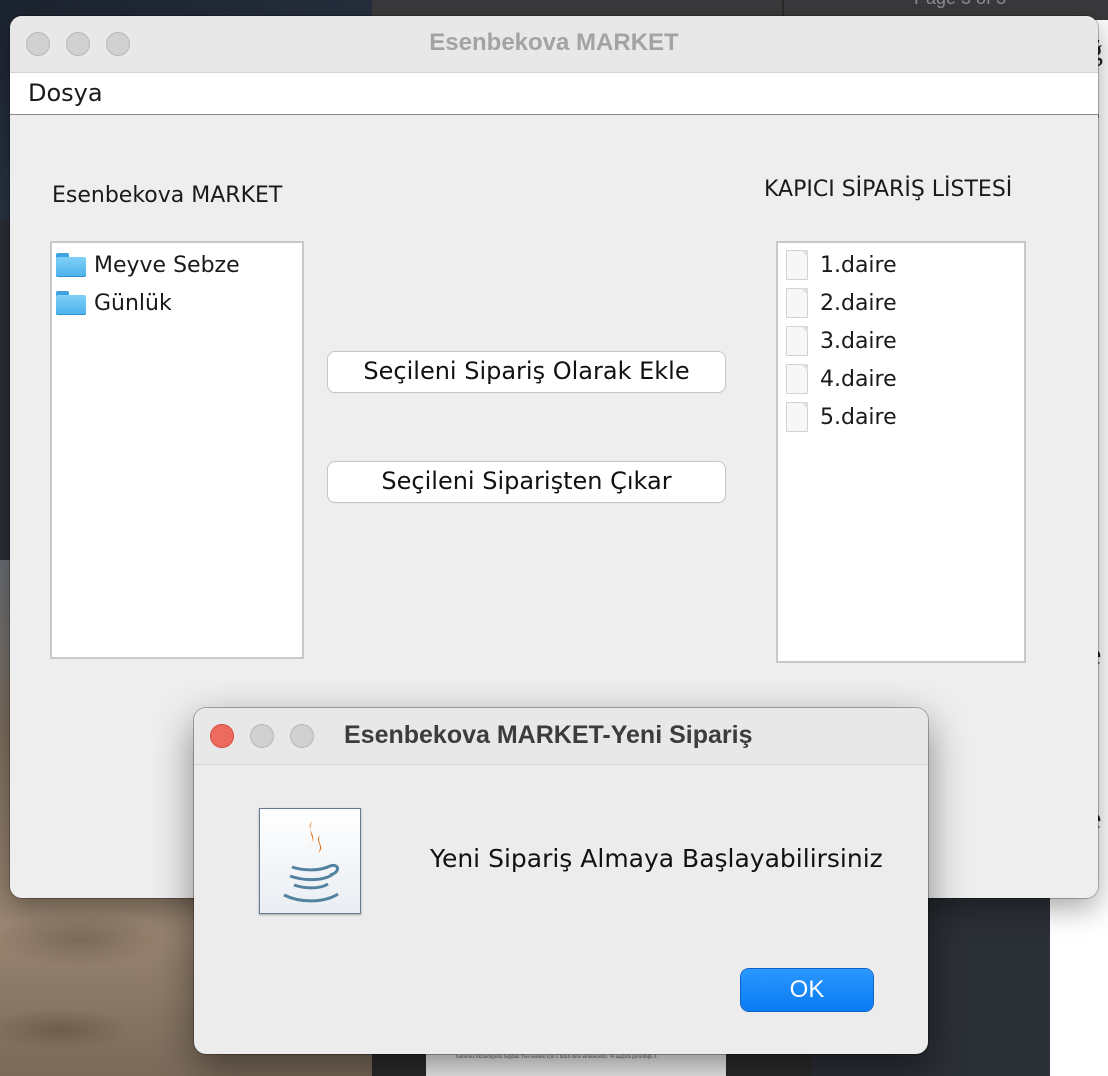 Image resolution: width=1108 pixels, height=1076 pixels. I want to click on dialog-titlebar: Esenbekova MARKET-Yeni Sipariş, so click(561, 736).